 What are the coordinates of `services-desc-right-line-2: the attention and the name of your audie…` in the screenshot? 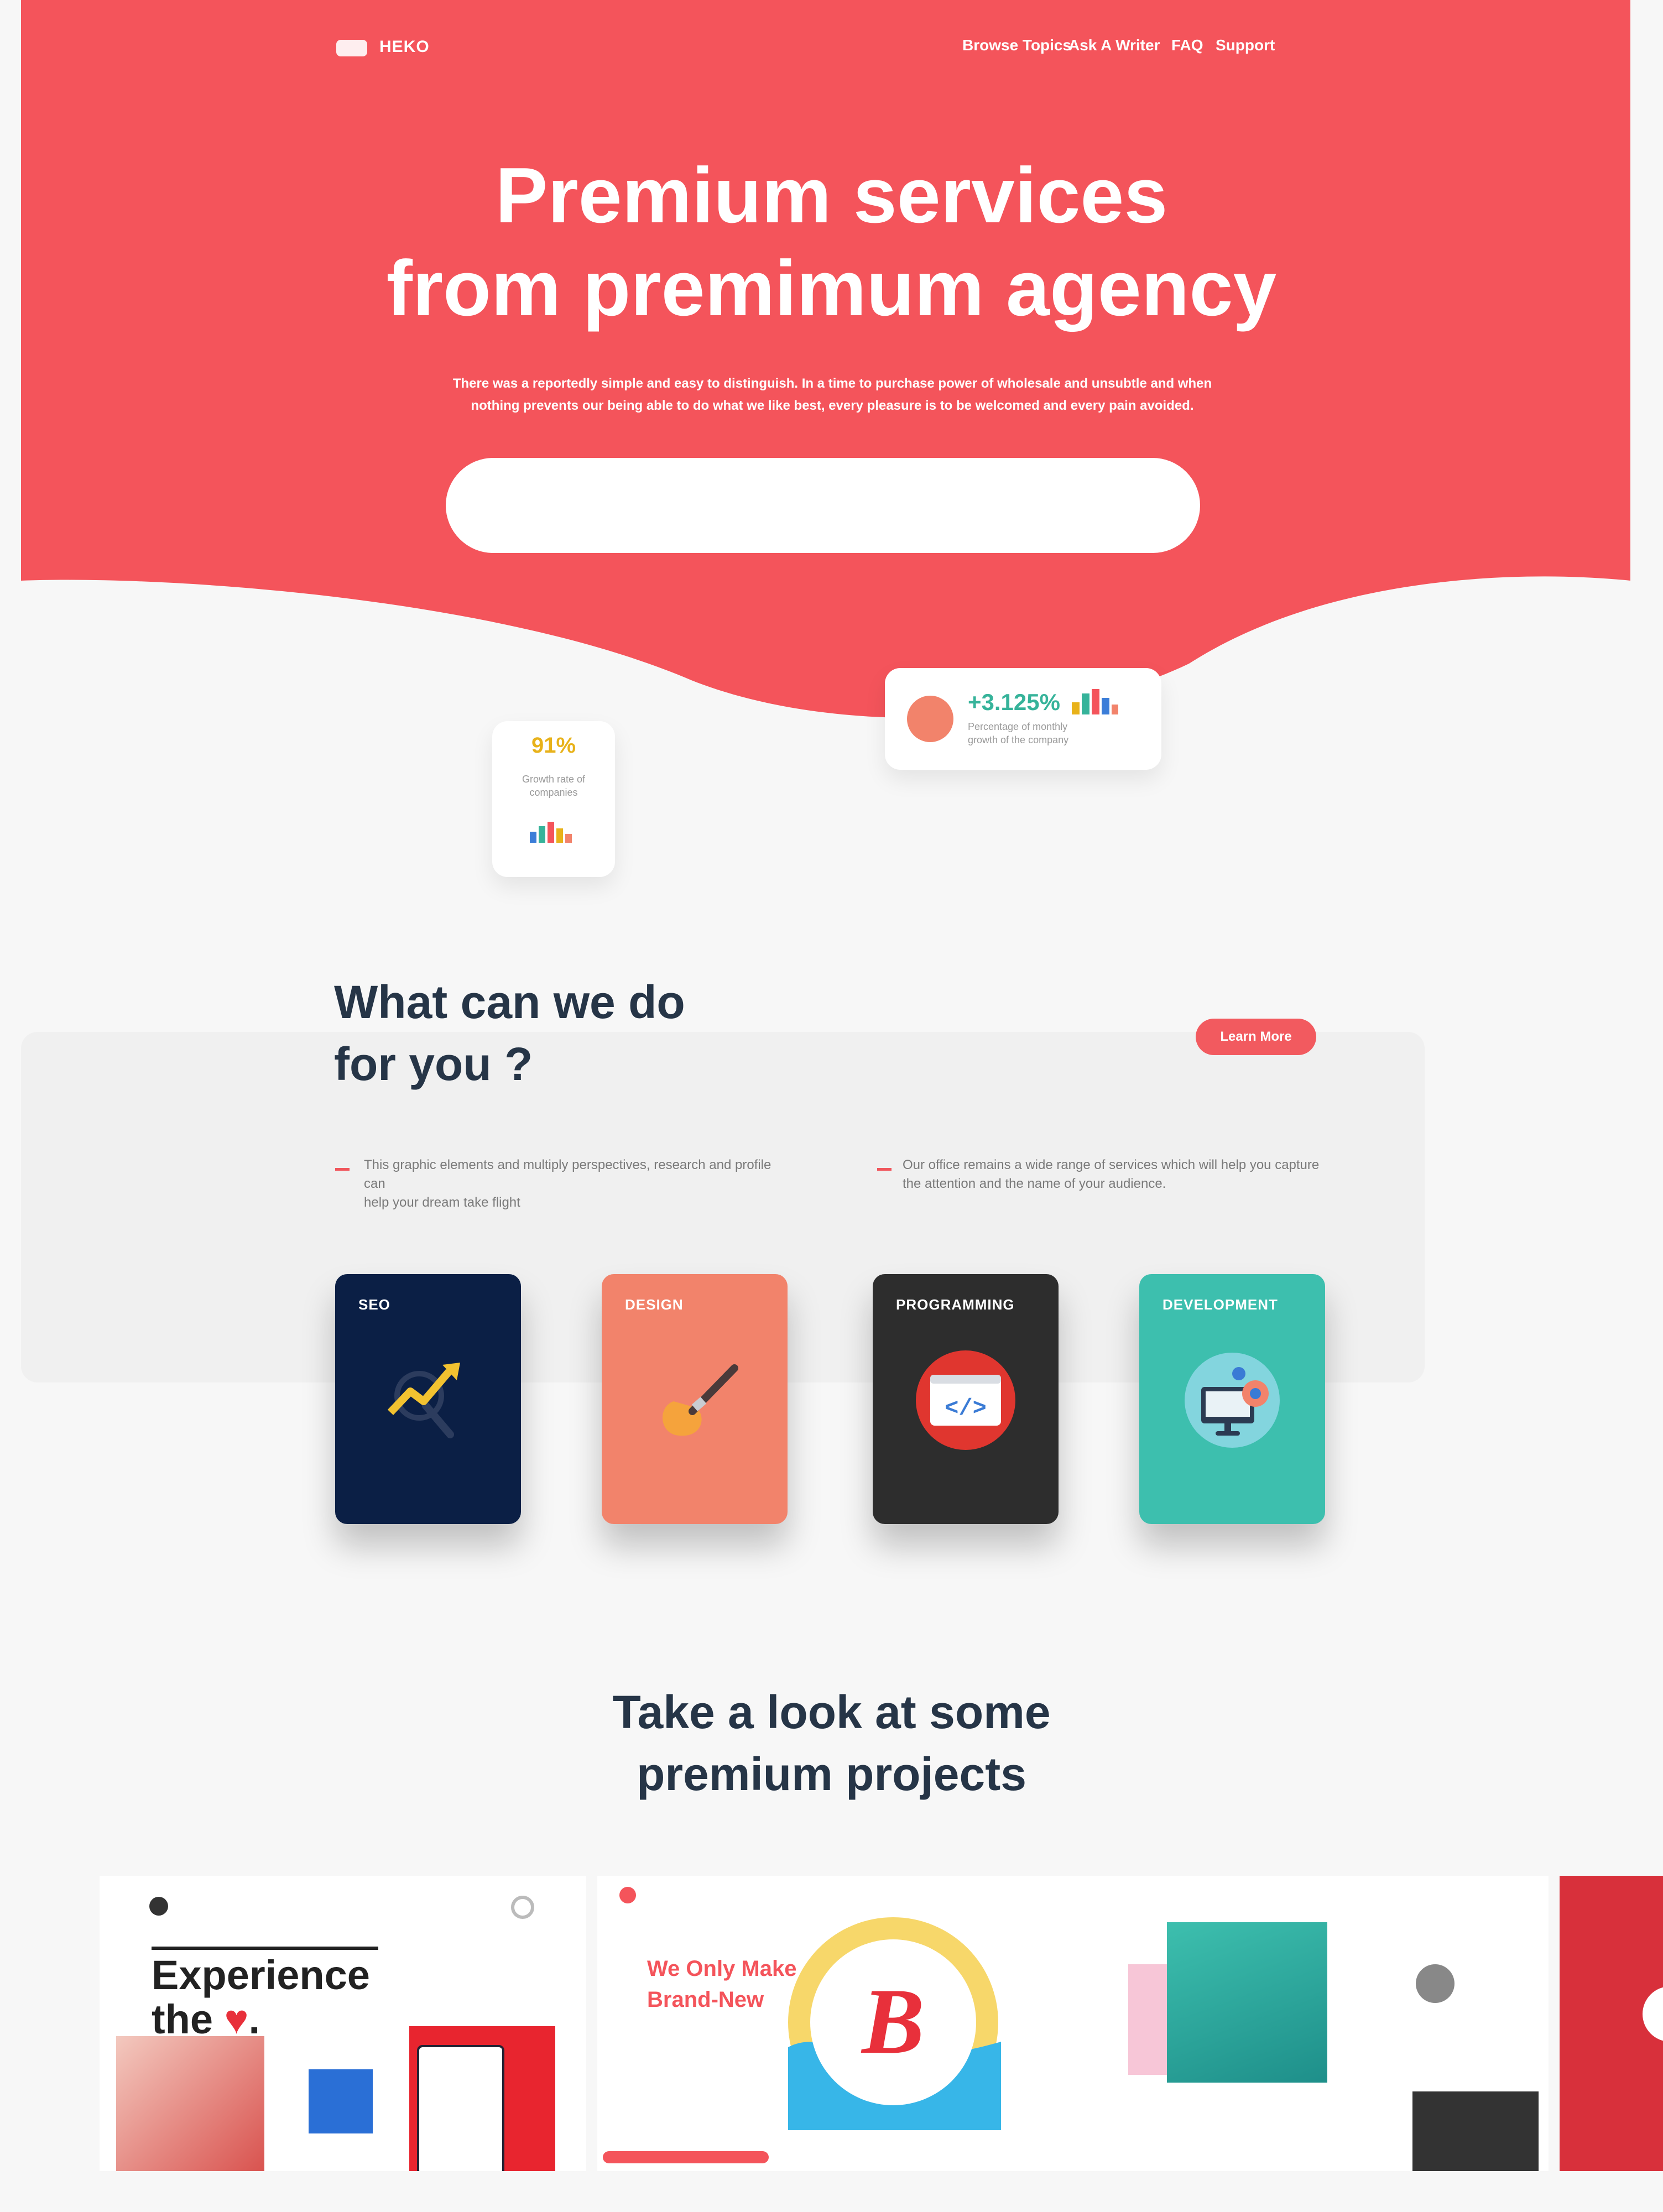 It's located at (1034, 1184).